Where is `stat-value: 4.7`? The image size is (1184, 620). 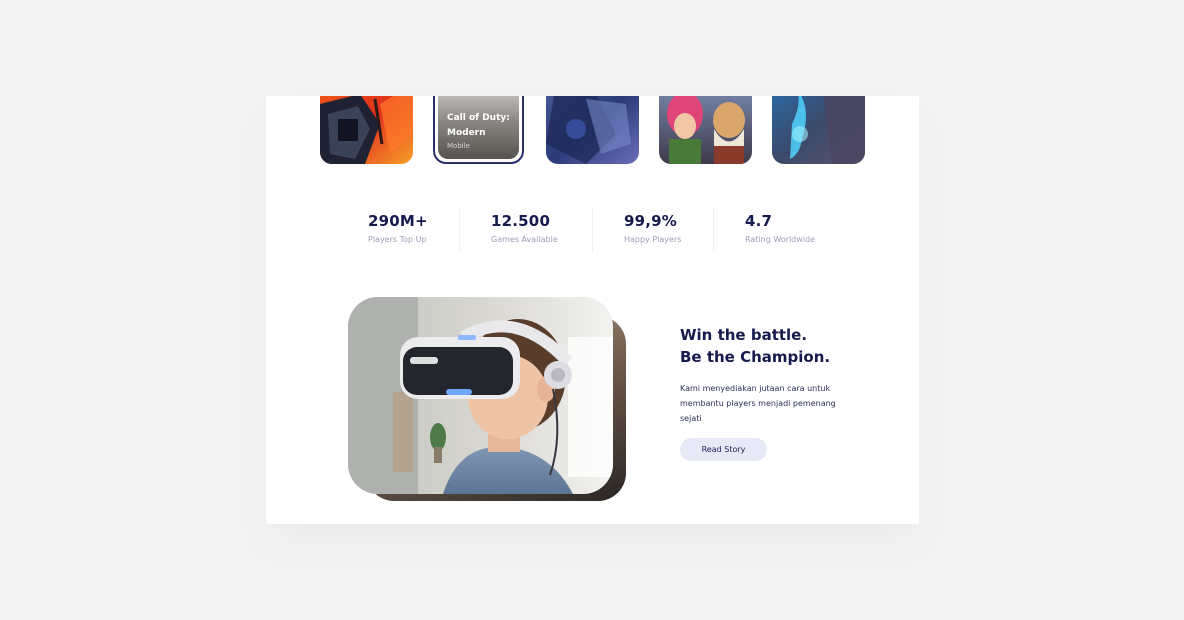 stat-value: 4.7 is located at coordinates (759, 221).